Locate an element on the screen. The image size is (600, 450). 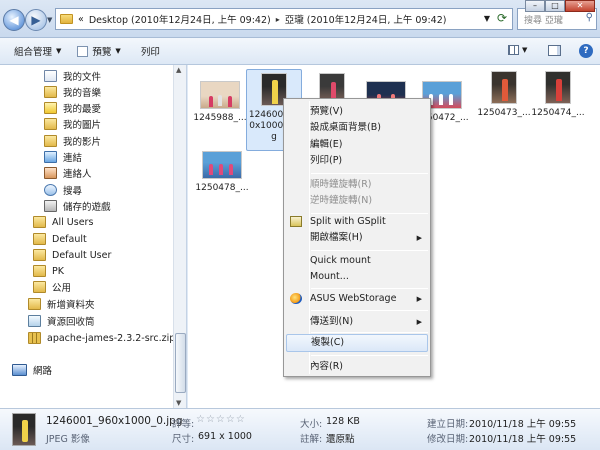
nav-item: 我的音樂 is located at coordinates (72, 92).